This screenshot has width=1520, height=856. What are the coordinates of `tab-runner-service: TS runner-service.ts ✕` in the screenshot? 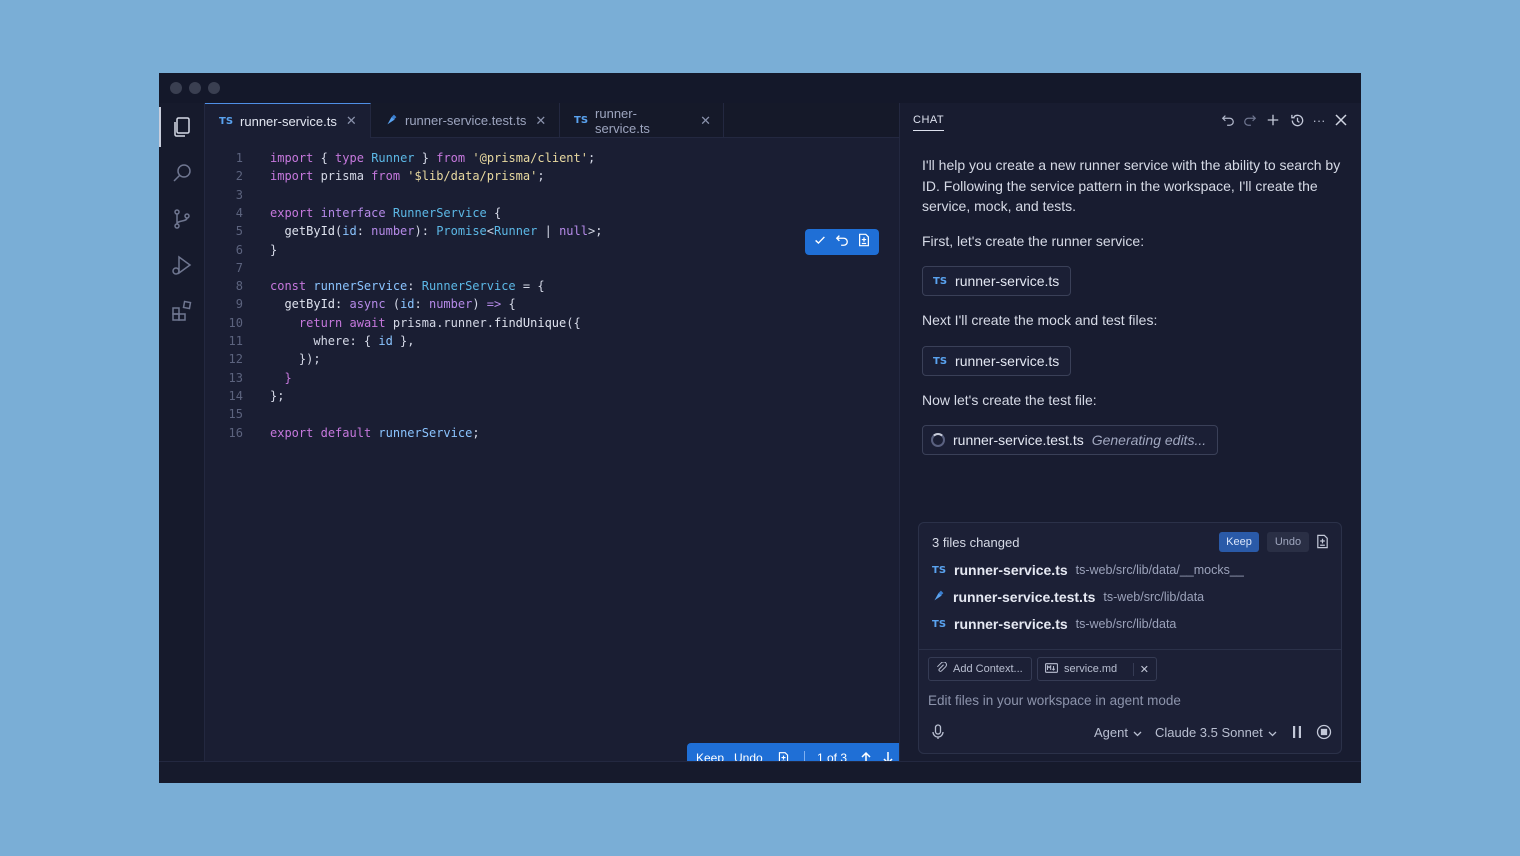 It's located at (288, 120).